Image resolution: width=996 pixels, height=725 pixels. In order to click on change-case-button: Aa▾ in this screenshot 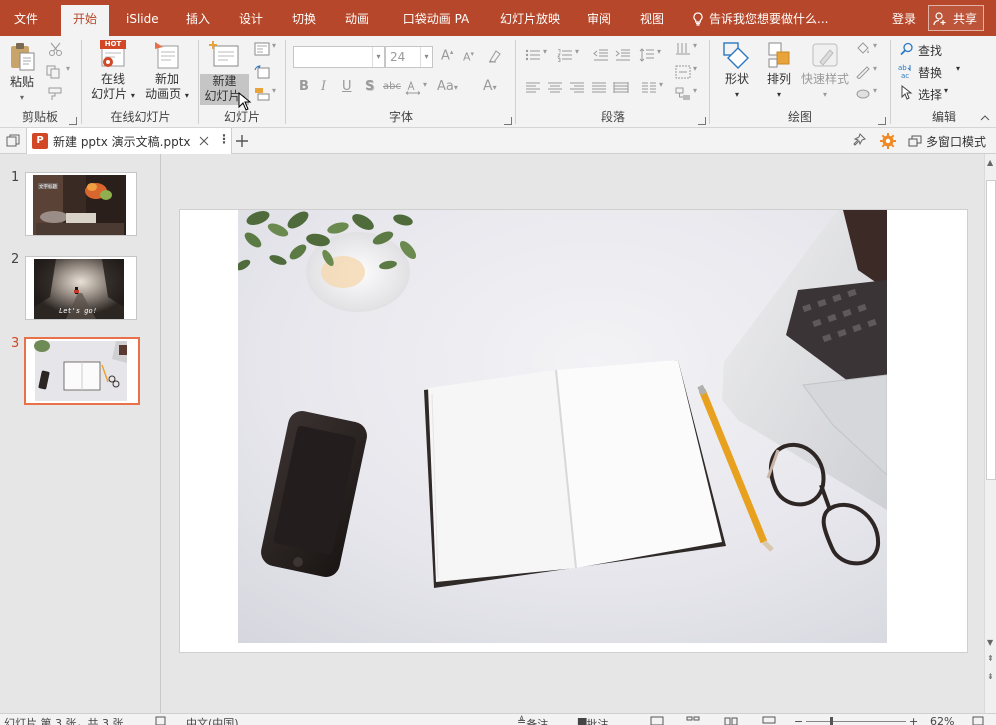, I will do `click(447, 86)`.